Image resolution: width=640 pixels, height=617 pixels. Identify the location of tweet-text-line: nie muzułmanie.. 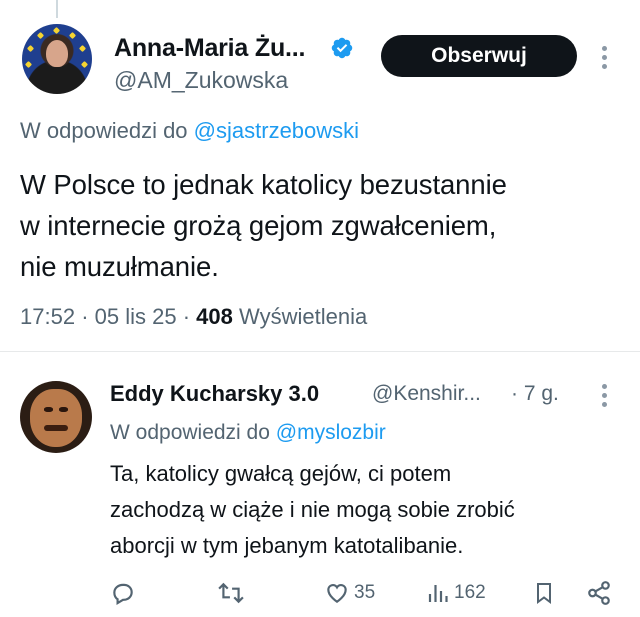
(119, 266).